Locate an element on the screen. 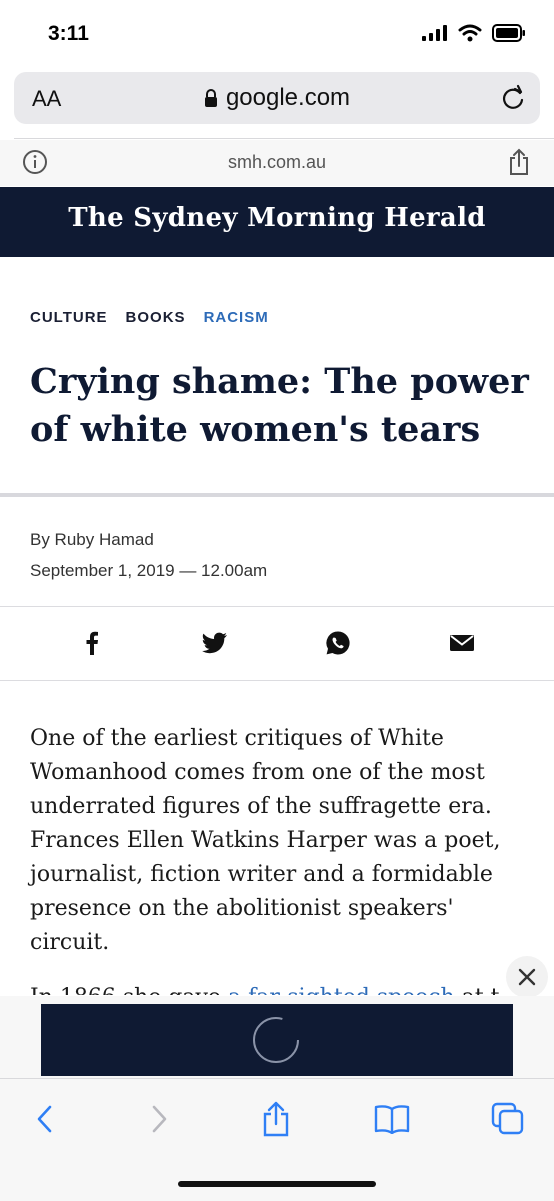 This screenshot has height=1201, width=554. reload-icon is located at coordinates (513, 96).